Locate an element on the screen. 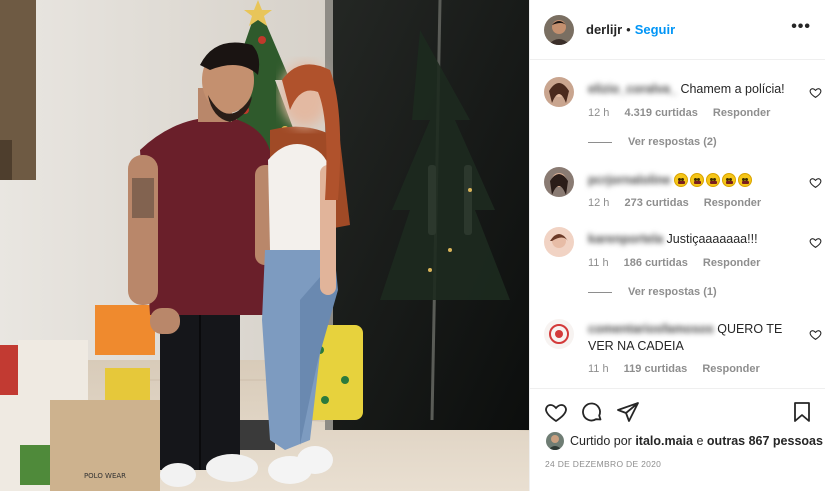  save-bookmark-icon is located at coordinates (802, 412).